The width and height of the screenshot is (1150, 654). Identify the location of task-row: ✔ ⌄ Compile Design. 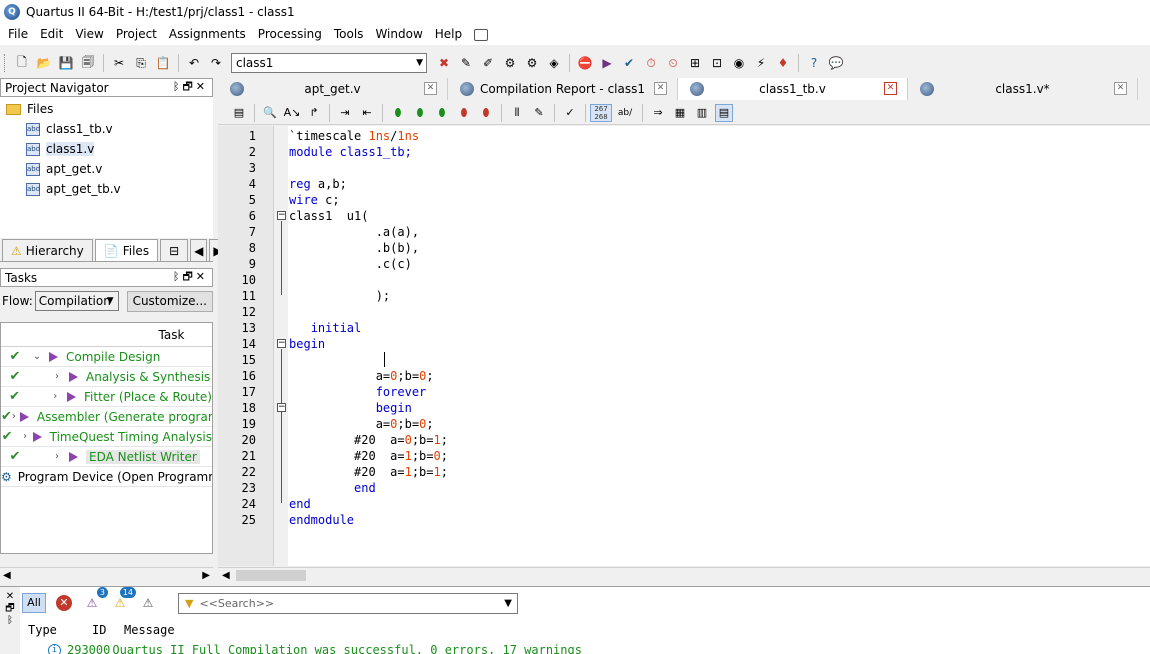
(106, 357).